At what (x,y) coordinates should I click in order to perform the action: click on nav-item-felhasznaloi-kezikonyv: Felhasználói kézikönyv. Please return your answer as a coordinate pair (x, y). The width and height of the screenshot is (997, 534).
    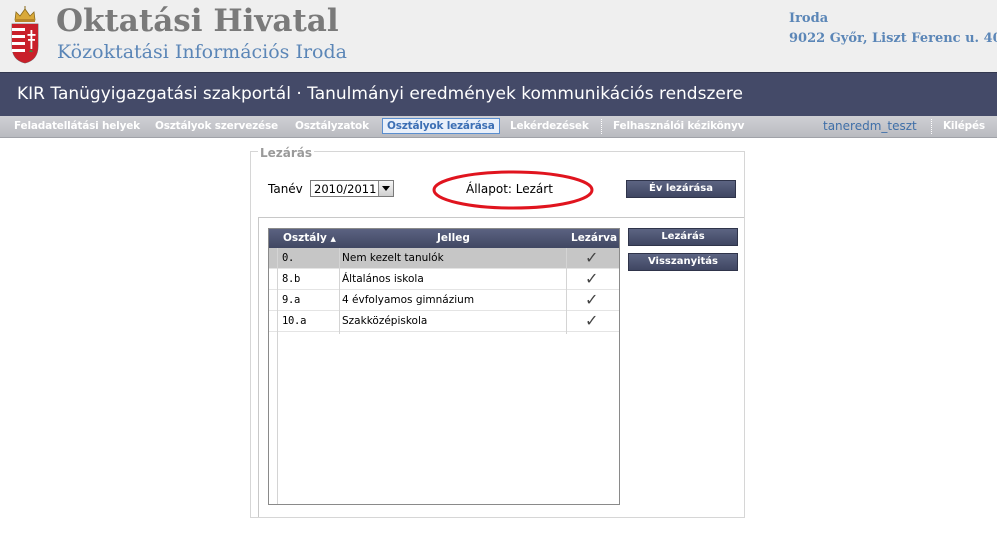
    Looking at the image, I should click on (678, 126).